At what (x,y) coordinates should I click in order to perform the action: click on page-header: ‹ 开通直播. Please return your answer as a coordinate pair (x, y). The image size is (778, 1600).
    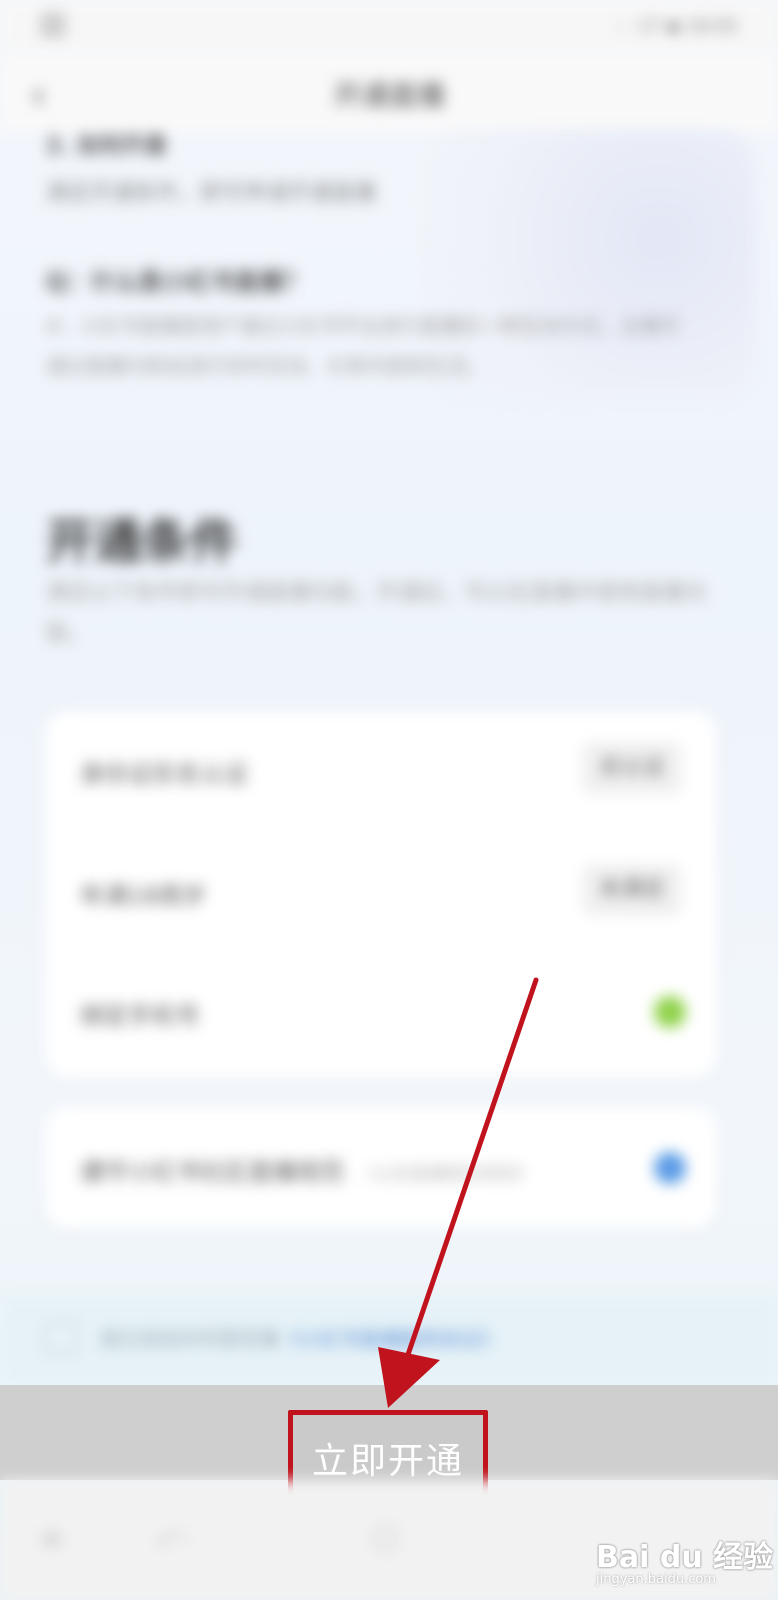
    Looking at the image, I should click on (389, 92).